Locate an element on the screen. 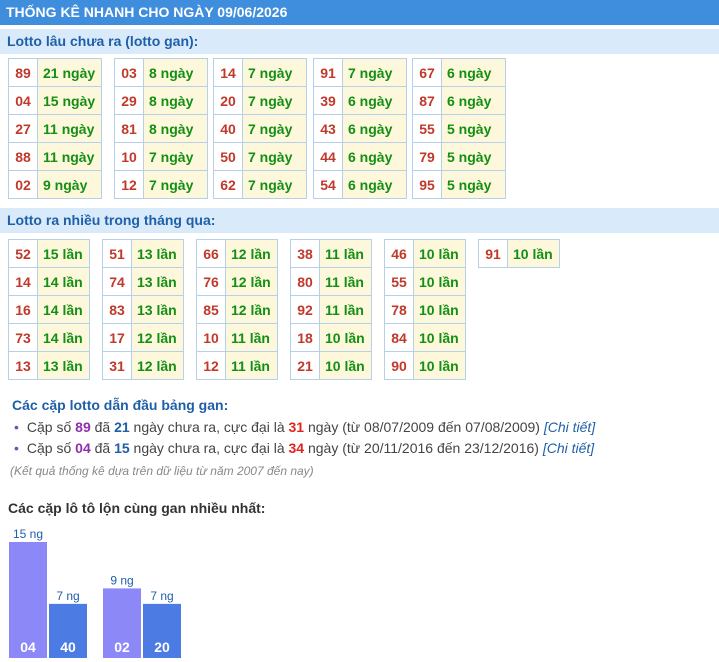 Image resolution: width=719 pixels, height=662 pixels. lotto-number: 31 is located at coordinates (117, 365).